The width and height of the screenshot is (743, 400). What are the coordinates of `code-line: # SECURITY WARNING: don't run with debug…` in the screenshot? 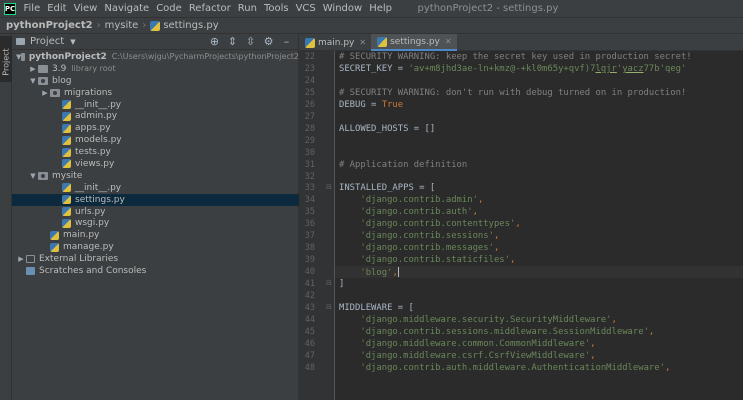 It's located at (512, 93).